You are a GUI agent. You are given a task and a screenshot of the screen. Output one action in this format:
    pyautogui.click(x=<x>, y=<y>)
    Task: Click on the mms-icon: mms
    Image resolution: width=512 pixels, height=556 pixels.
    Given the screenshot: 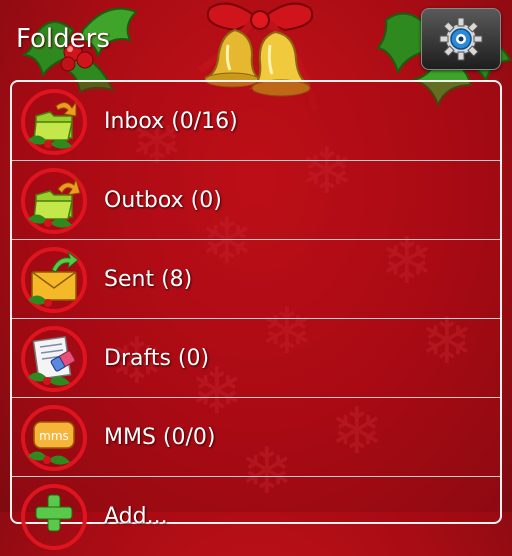 What is the action you would take?
    pyautogui.click(x=54, y=438)
    